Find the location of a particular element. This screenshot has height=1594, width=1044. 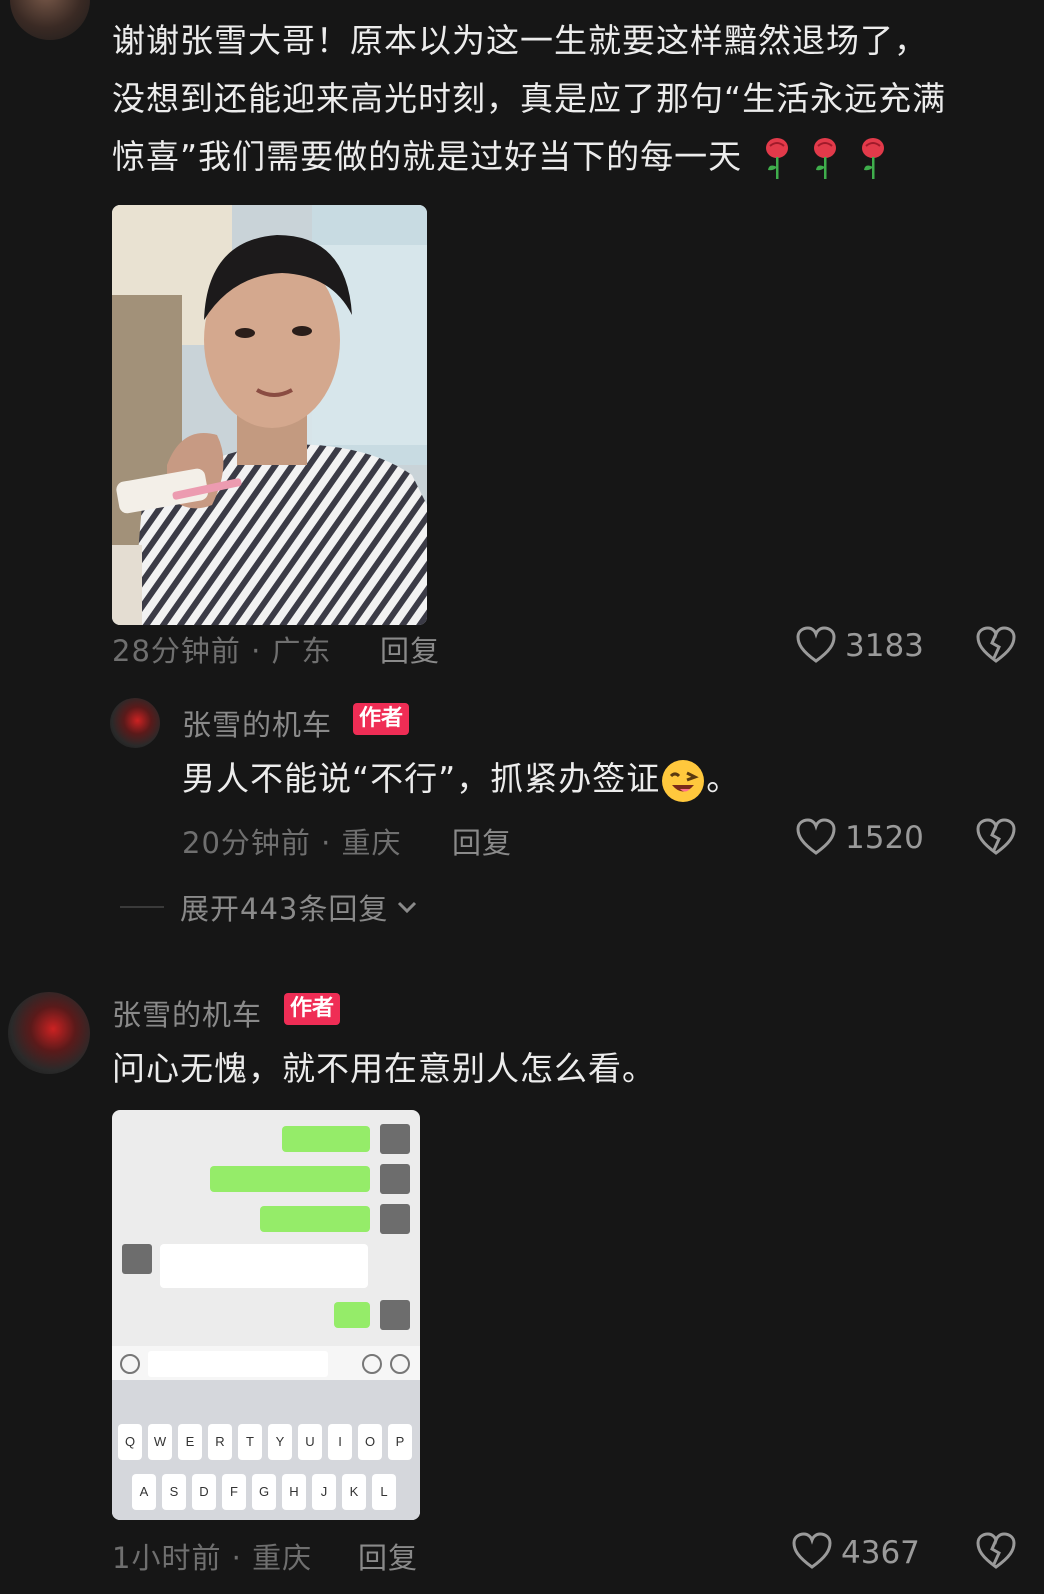

commenter-avatar is located at coordinates (50, 20).